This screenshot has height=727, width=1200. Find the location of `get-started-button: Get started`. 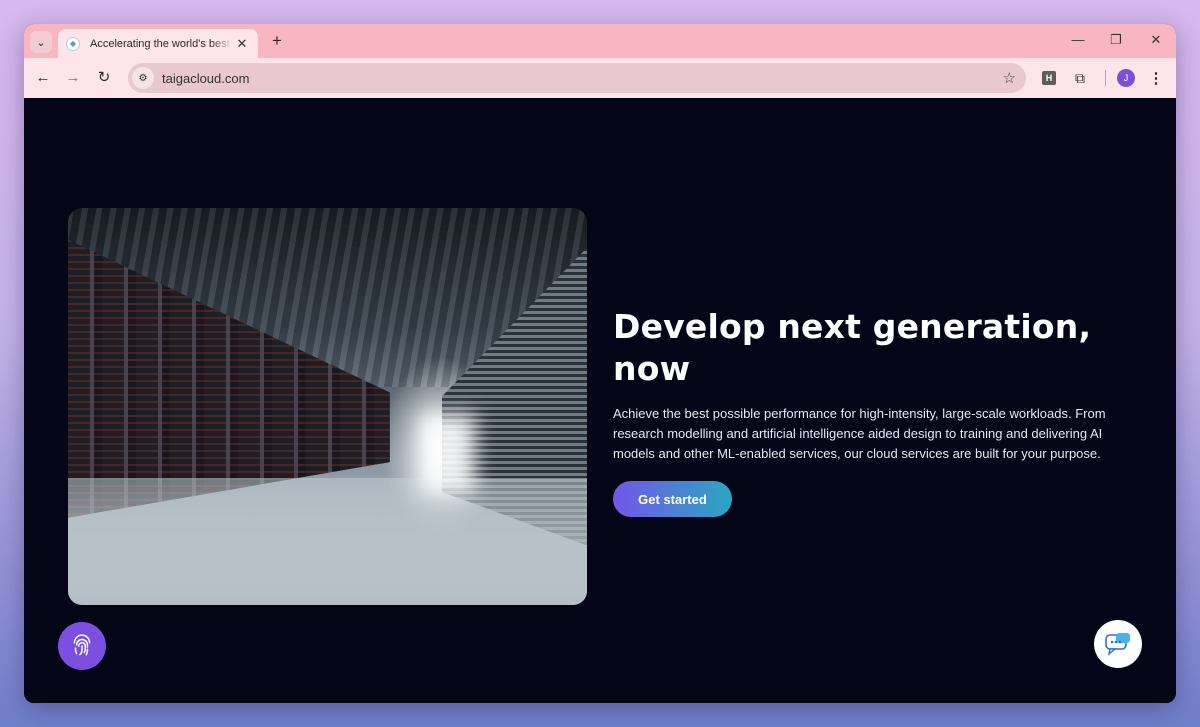

get-started-button: Get started is located at coordinates (672, 499).